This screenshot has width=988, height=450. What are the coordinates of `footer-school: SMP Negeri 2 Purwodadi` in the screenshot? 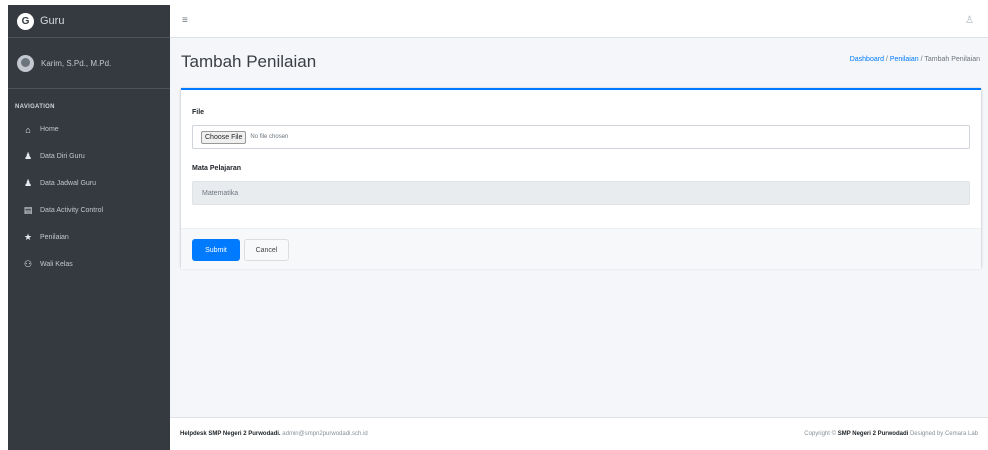 It's located at (873, 434).